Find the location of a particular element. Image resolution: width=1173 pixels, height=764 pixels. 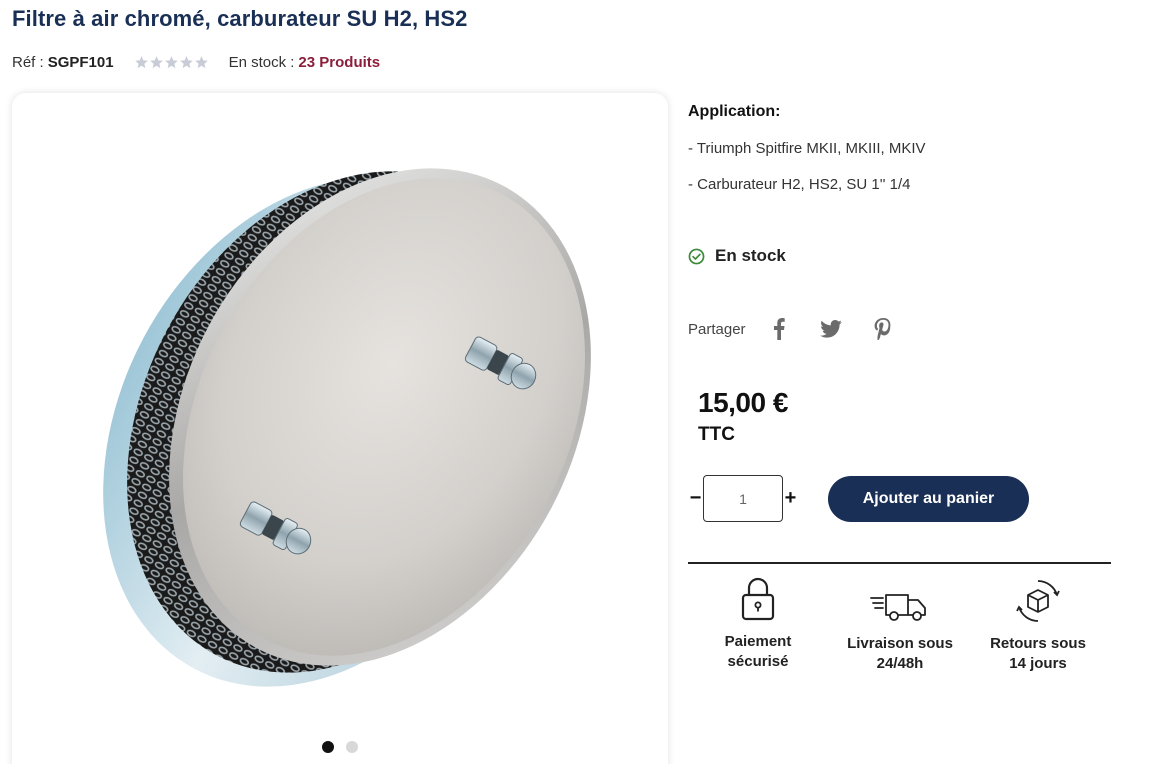

availability: En stock is located at coordinates (737, 256).